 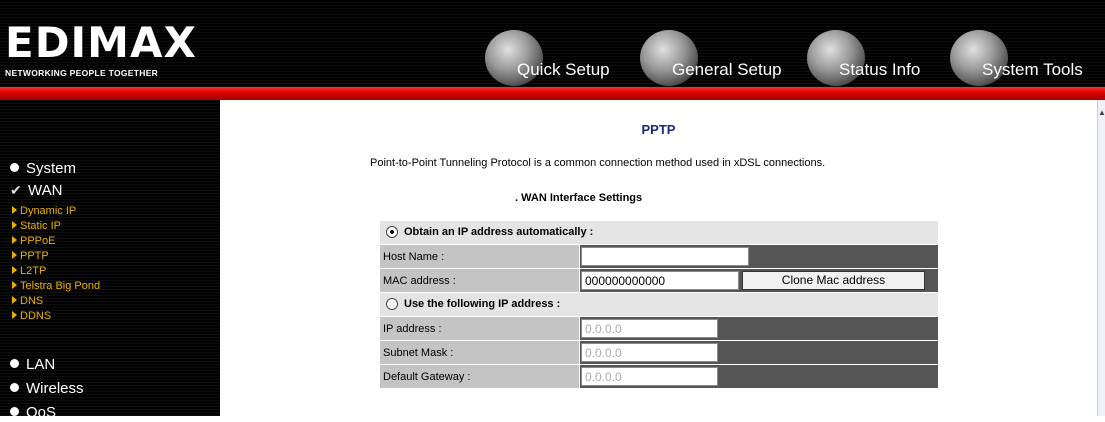 I want to click on table-row: Use the following IP address :, so click(x=659, y=304).